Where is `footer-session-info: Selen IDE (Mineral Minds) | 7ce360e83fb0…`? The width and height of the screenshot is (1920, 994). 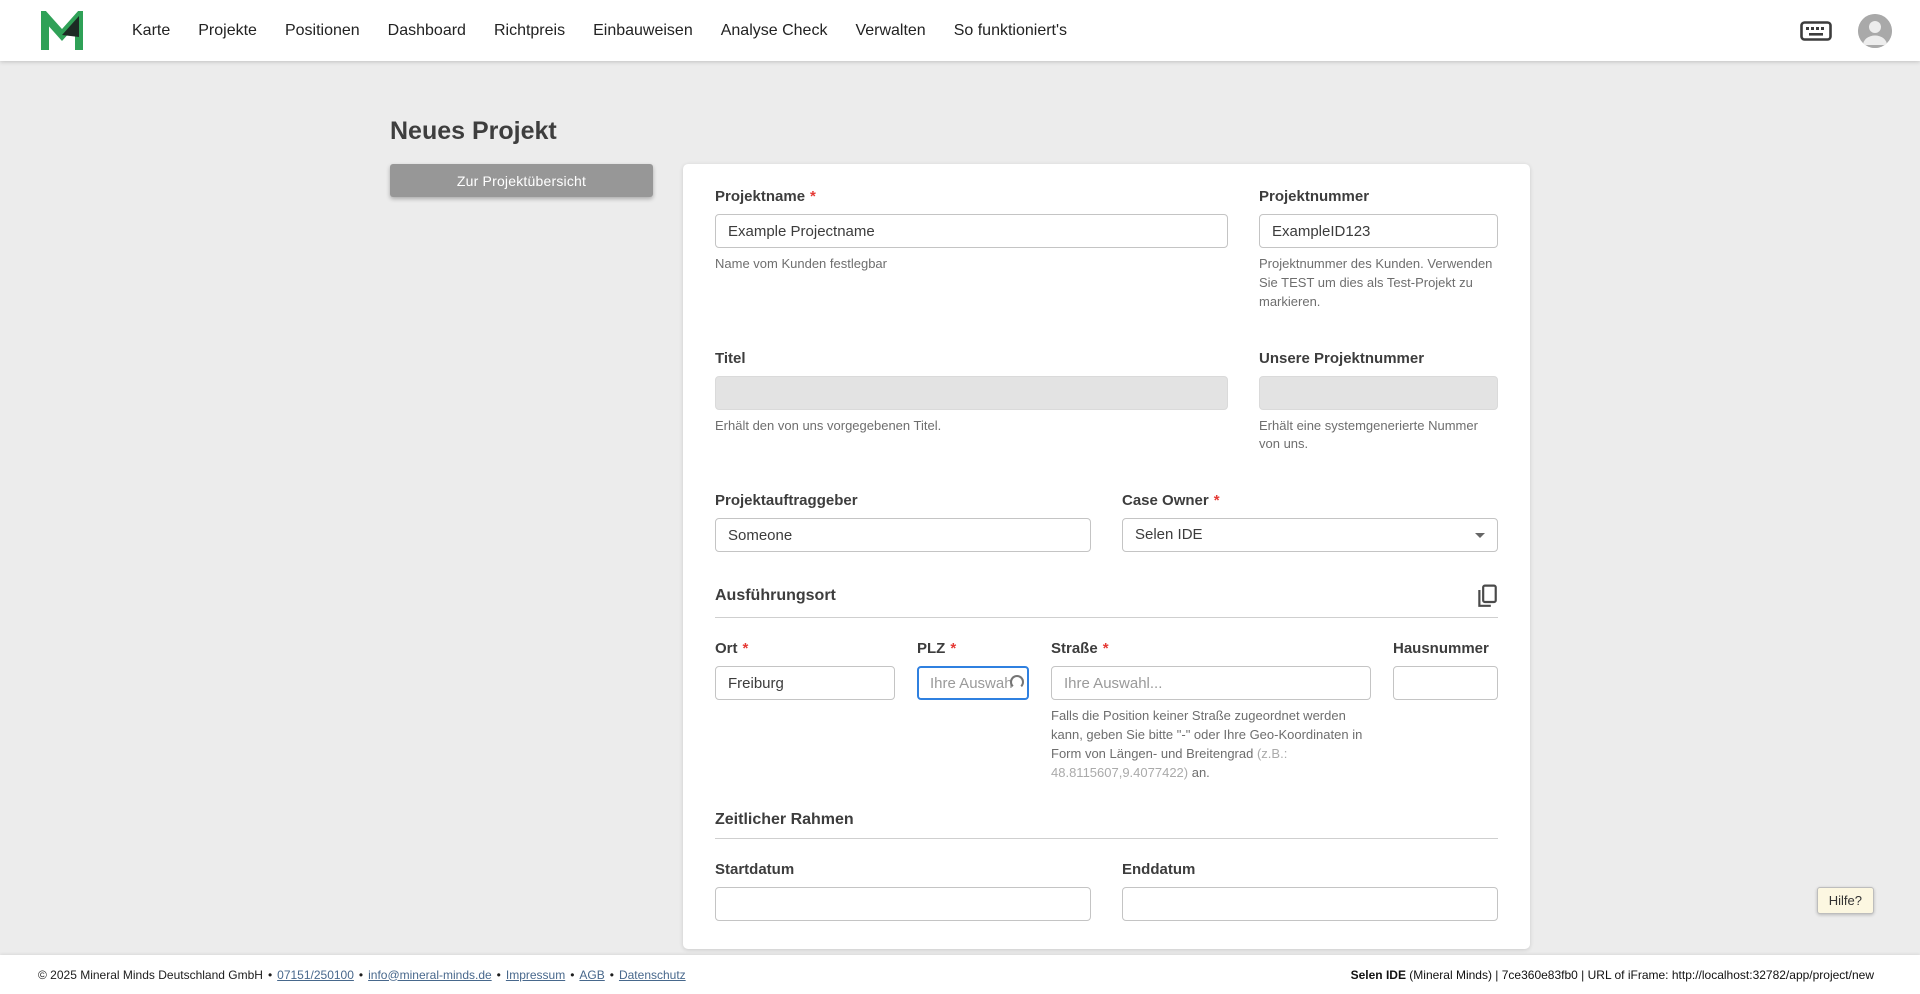 footer-session-info: Selen IDE (Mineral Minds) | 7ce360e83fb0… is located at coordinates (1612, 975).